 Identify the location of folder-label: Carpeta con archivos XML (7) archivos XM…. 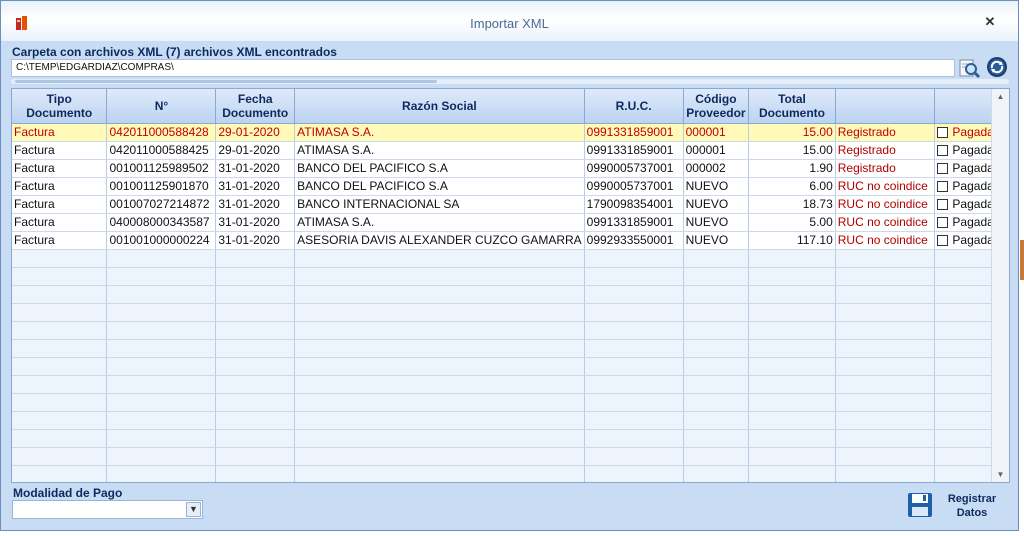
(174, 52).